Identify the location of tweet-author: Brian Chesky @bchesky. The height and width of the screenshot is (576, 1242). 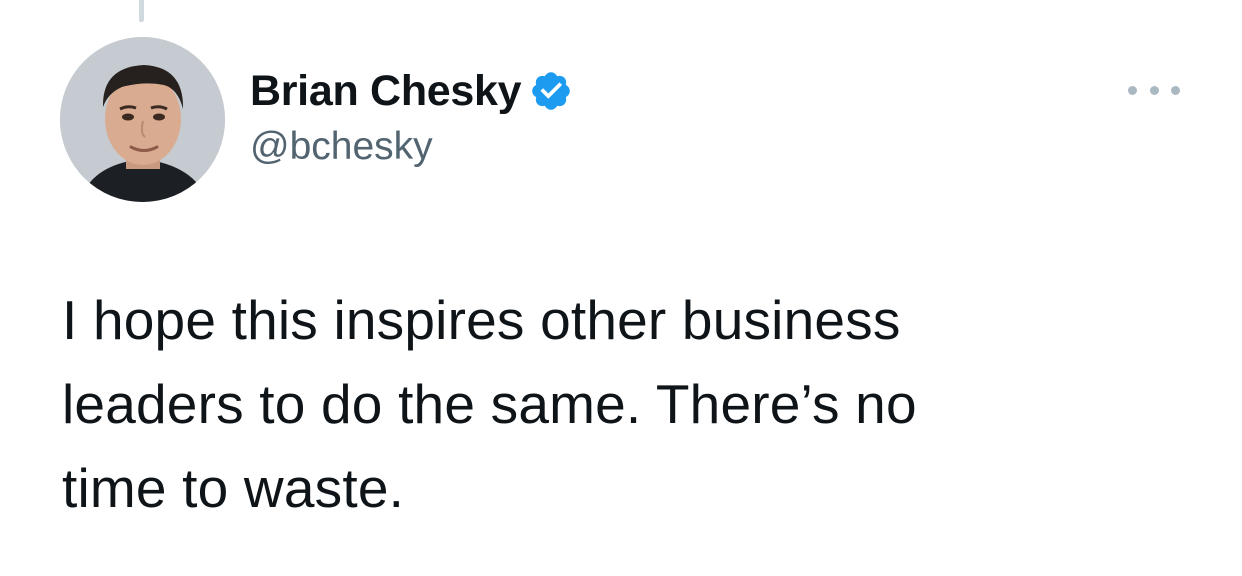
(411, 117).